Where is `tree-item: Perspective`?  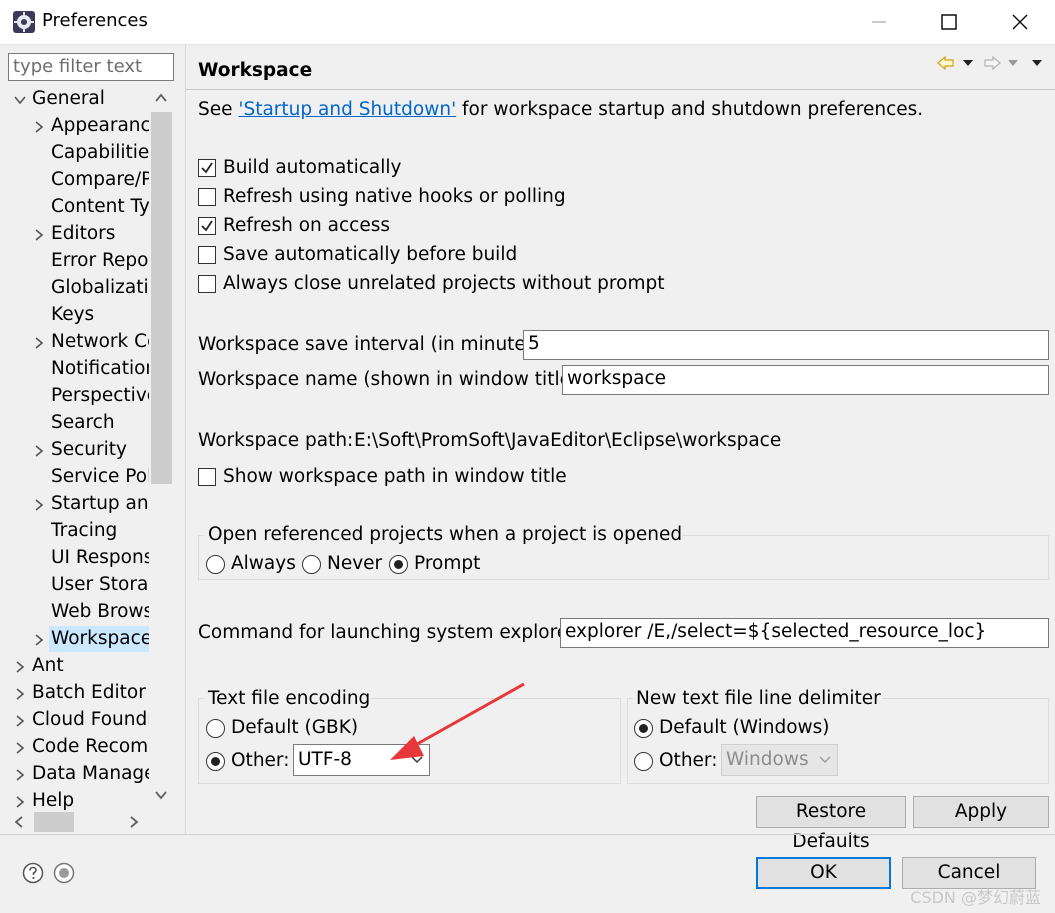 tree-item: Perspective is located at coordinates (78, 396).